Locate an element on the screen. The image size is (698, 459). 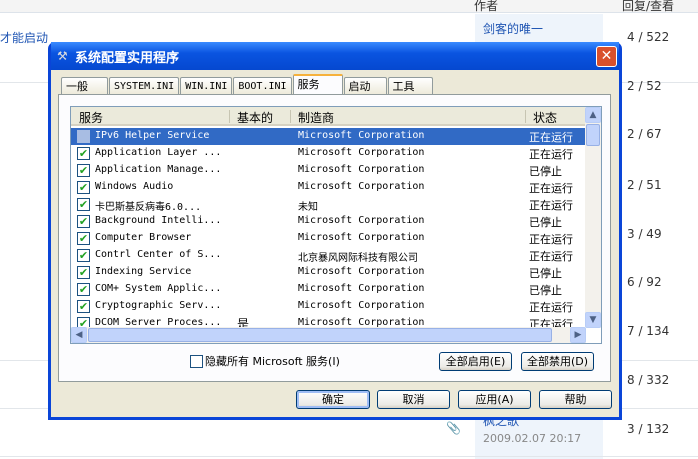
dialog-title: 系统配置实用程序 is located at coordinates (127, 58).